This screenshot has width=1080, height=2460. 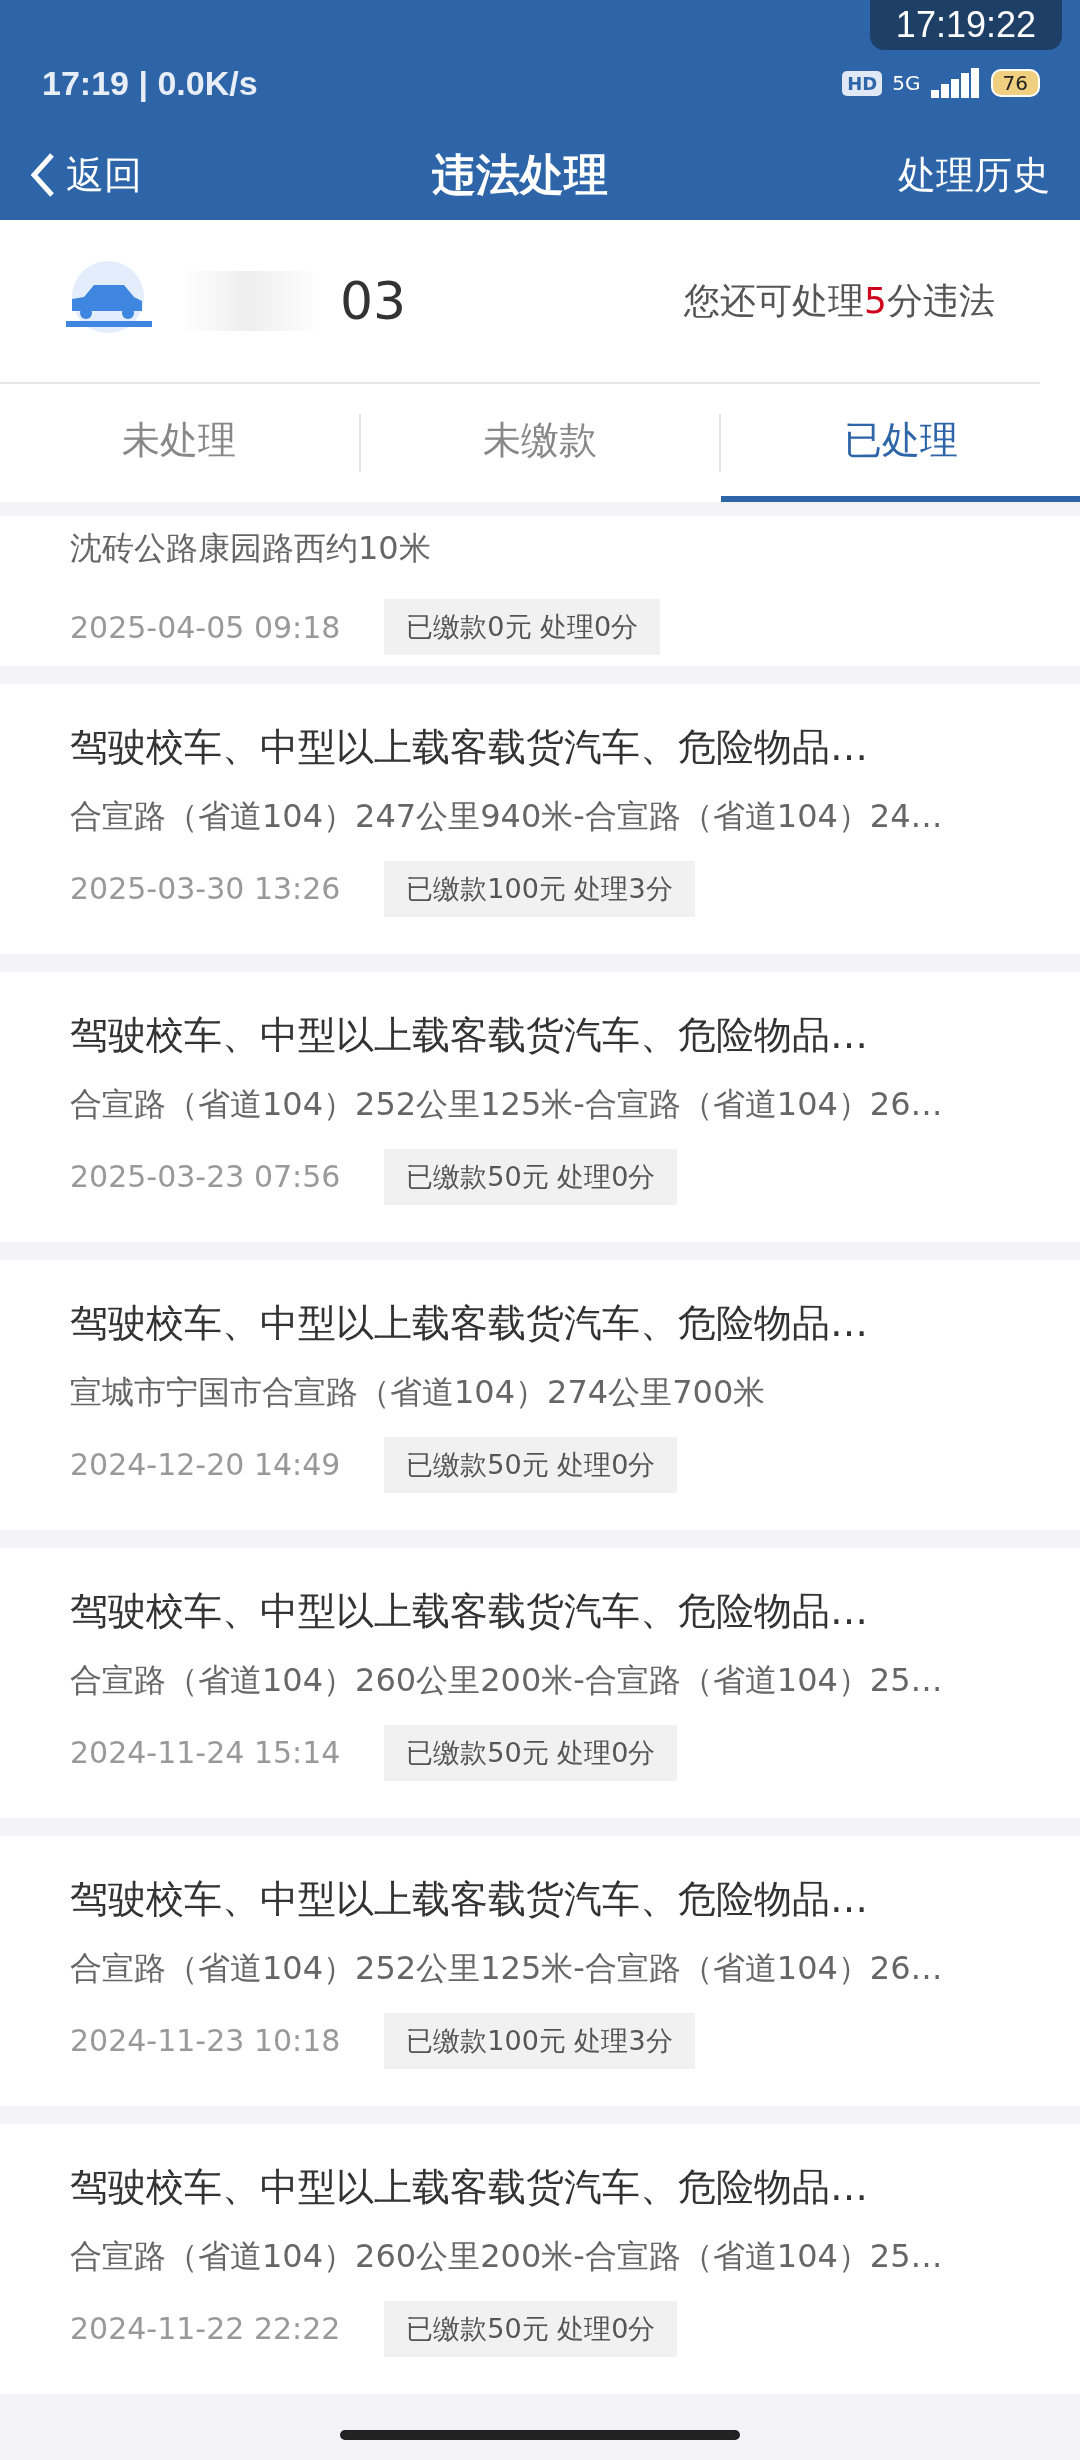 What do you see at coordinates (965, 25) in the screenshot?
I see `overlay-clock: 17:19:22` at bounding box center [965, 25].